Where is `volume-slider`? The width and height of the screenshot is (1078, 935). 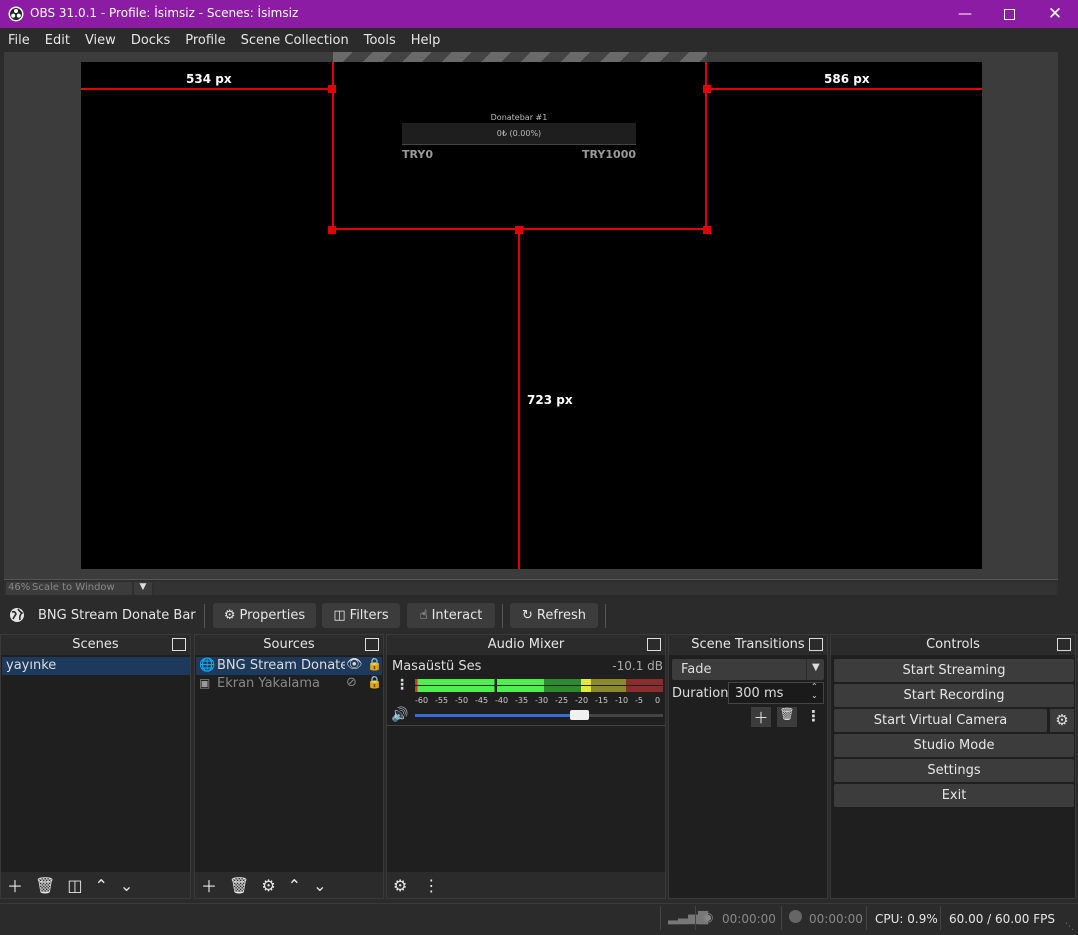
volume-slider is located at coordinates (539, 715).